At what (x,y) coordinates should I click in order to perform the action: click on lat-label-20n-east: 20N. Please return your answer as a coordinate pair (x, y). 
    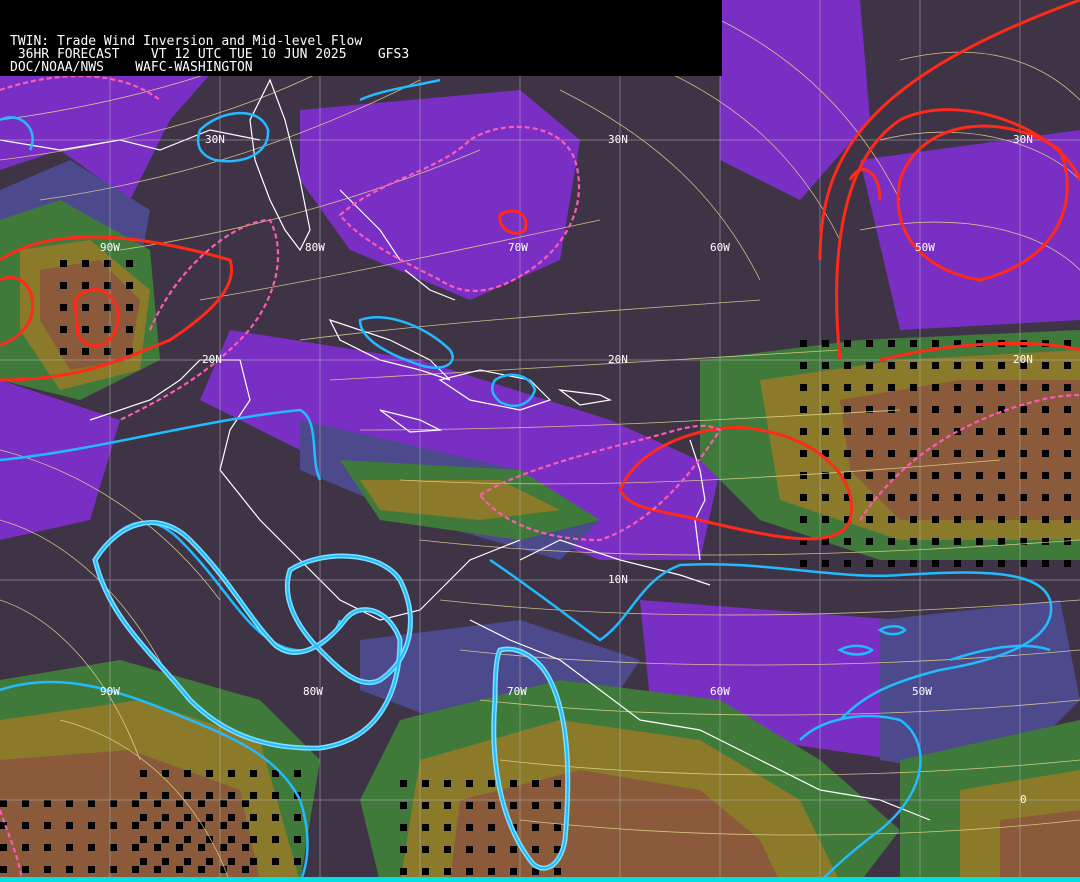
    Looking at the image, I should click on (1023, 359).